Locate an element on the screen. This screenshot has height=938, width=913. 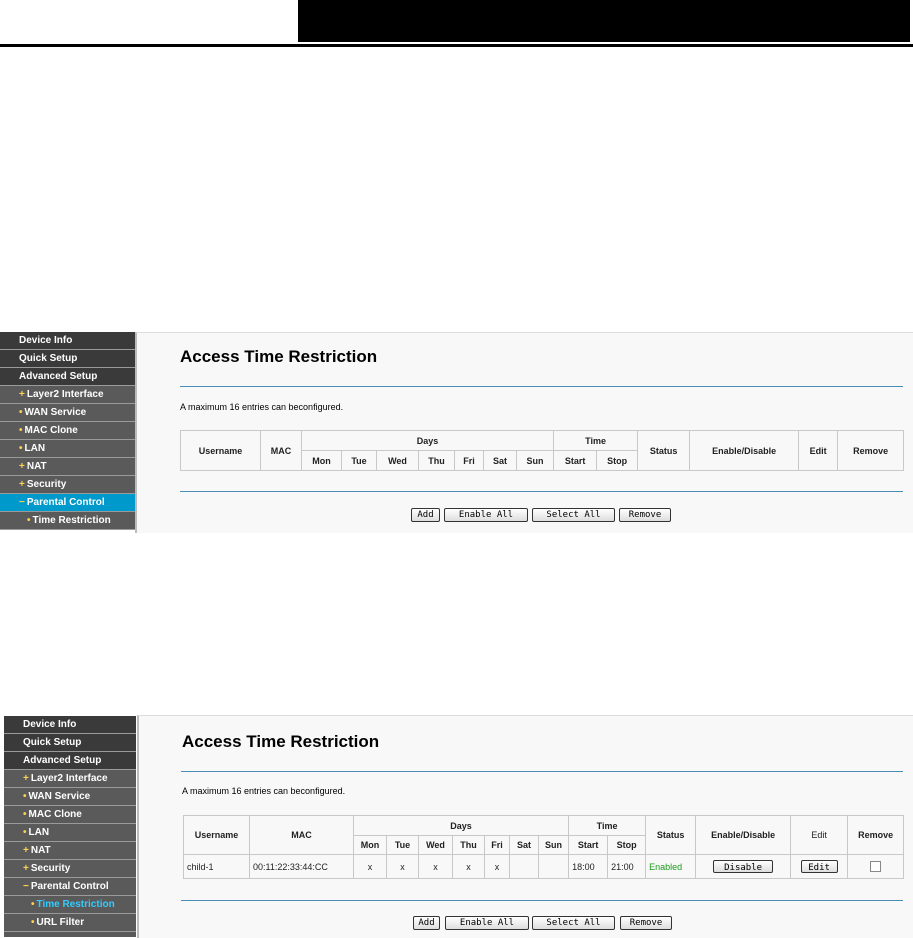
sidebar-item-url-filter: • URL Filter is located at coordinates (70, 923).